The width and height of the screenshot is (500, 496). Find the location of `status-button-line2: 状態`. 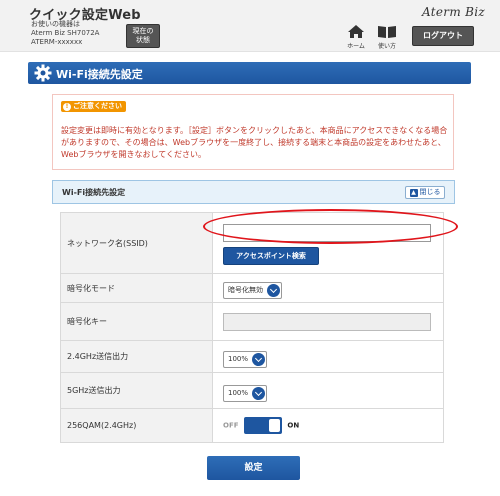

status-button-line2: 状態 is located at coordinates (143, 40).